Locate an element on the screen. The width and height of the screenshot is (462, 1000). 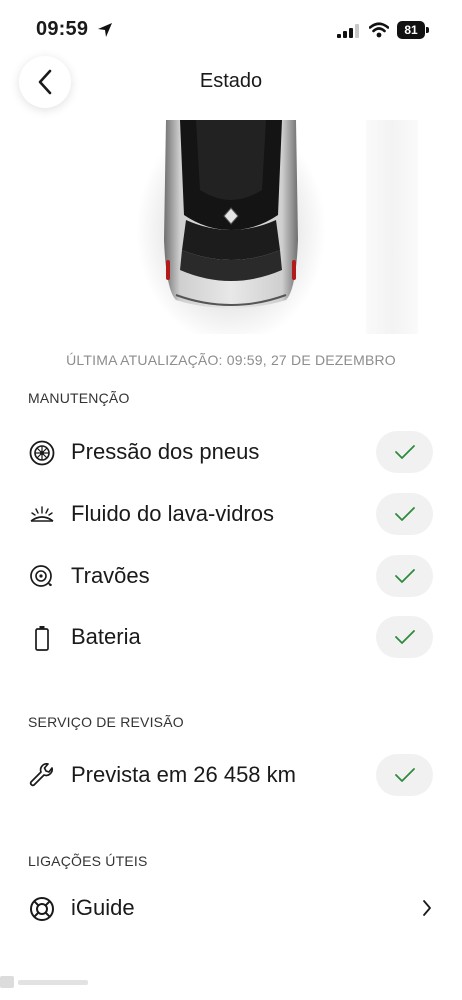
maintenance-item-label: Fluido do lava-vidros is located at coordinates (172, 513).